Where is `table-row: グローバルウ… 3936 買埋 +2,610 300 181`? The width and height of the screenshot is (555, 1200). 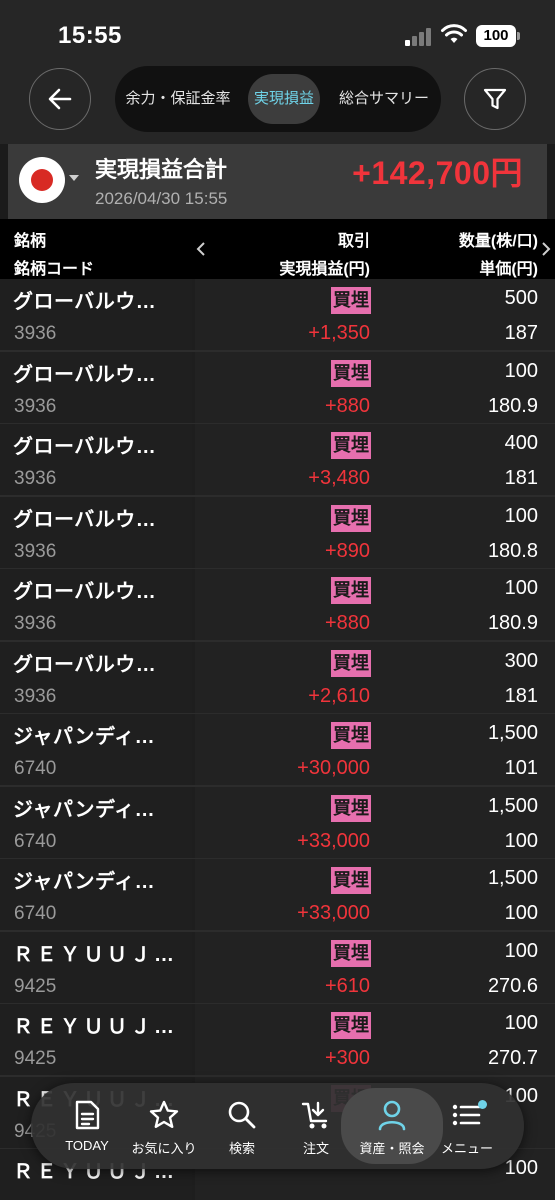
table-row: グローバルウ… 3936 買埋 +2,610 300 181 is located at coordinates (277, 677).